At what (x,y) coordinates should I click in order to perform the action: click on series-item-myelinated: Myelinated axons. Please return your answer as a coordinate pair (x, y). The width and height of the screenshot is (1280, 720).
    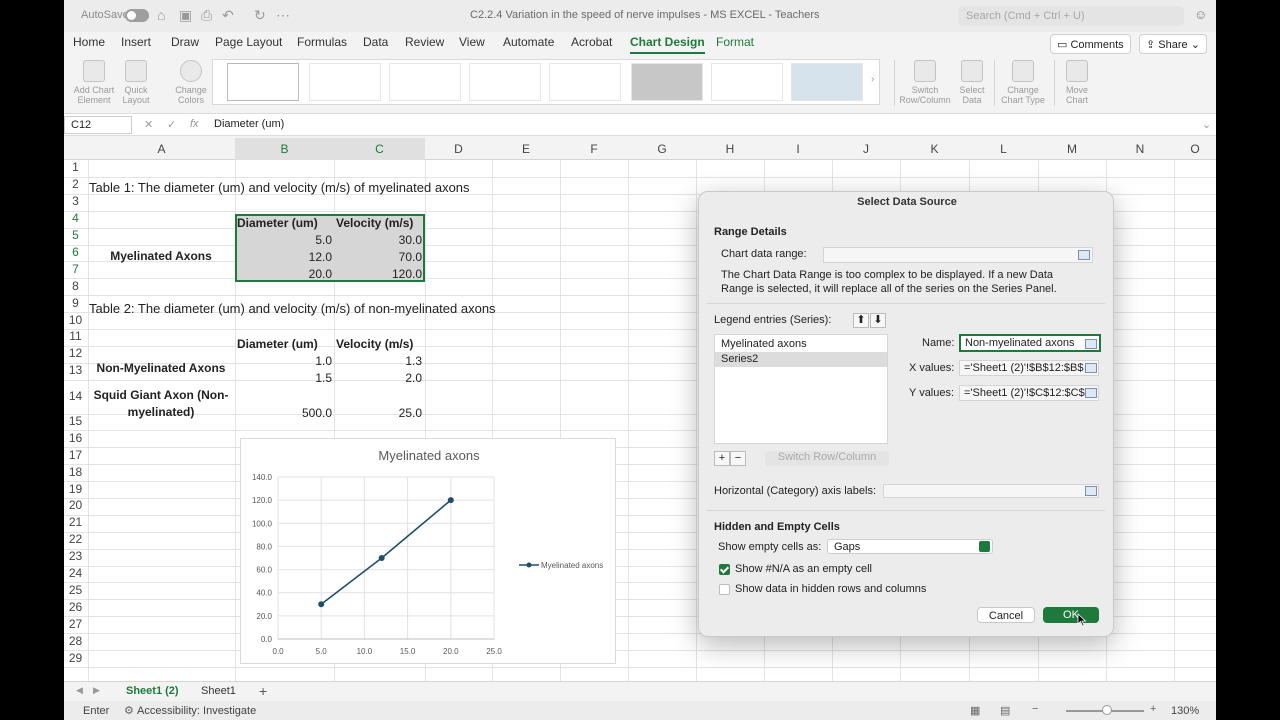
    Looking at the image, I should click on (801, 344).